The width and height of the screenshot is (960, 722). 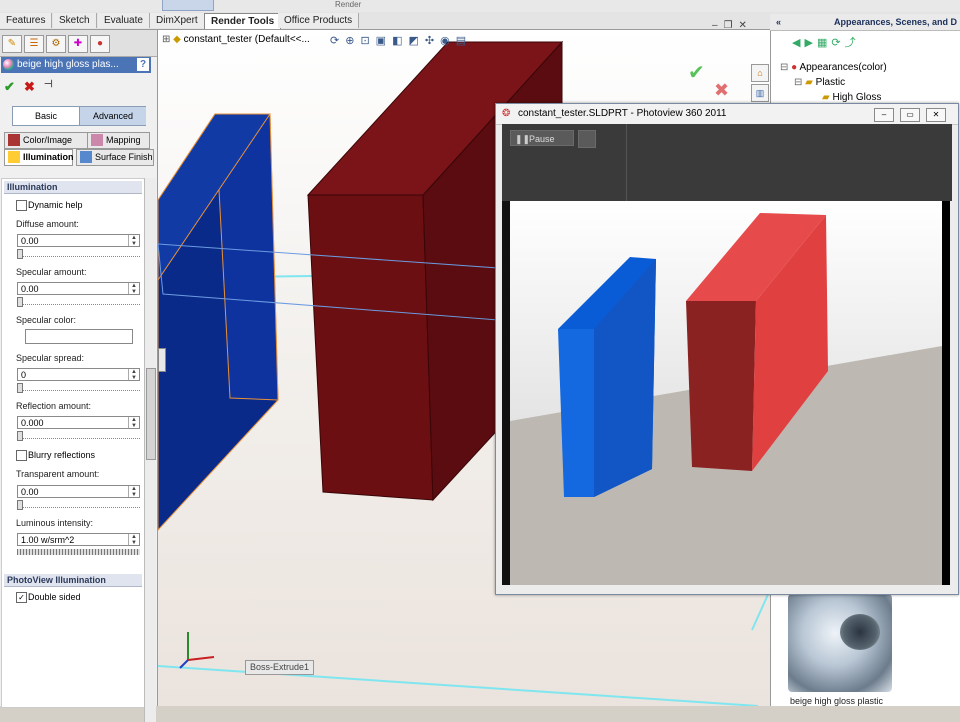 I want to click on tab-sketch: Sketch, so click(x=75, y=20).